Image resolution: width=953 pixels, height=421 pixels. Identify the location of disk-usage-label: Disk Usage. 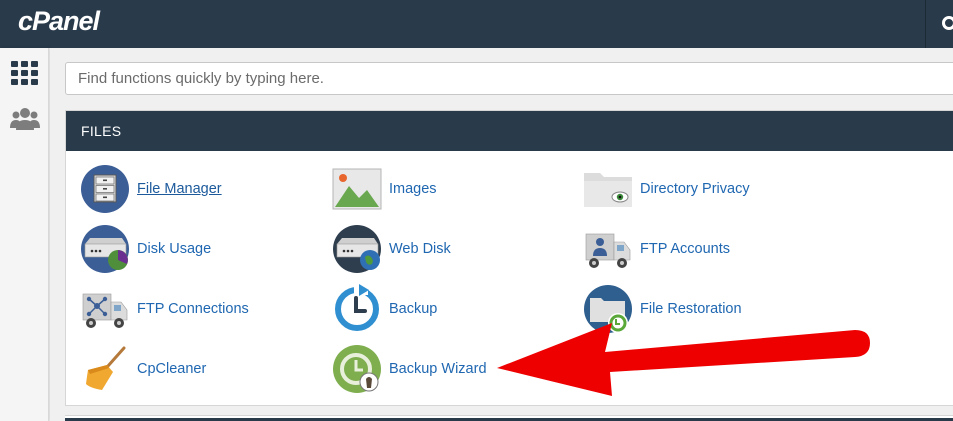
(174, 249).